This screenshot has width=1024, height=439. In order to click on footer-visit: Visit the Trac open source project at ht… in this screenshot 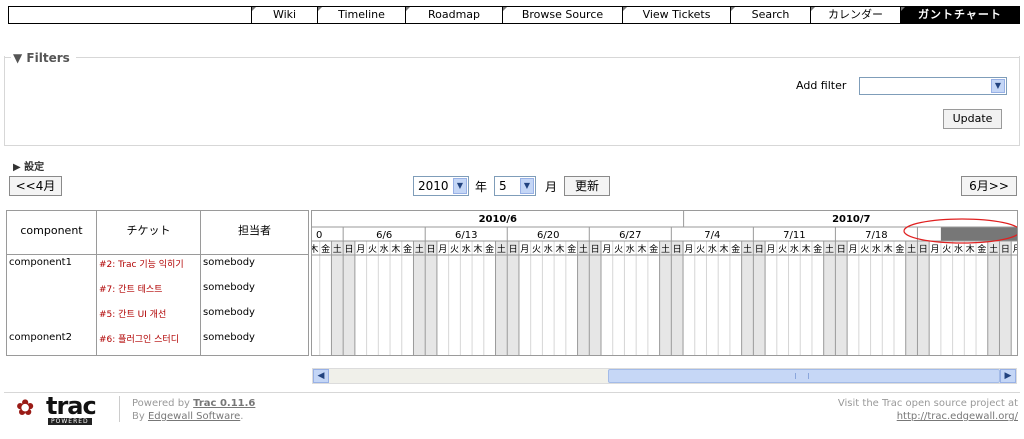, I will do `click(928, 410)`.